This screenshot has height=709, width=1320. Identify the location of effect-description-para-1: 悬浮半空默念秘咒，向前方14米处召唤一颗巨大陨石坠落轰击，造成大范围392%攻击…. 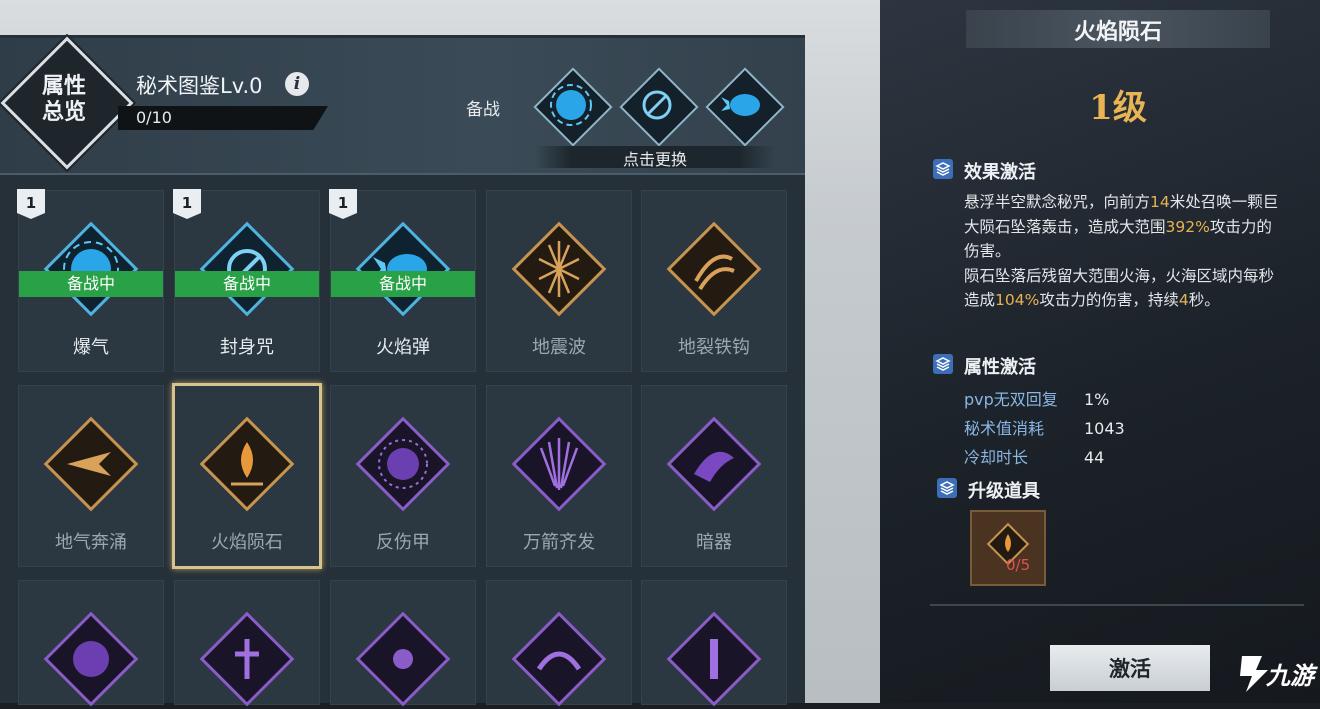
(1124, 227).